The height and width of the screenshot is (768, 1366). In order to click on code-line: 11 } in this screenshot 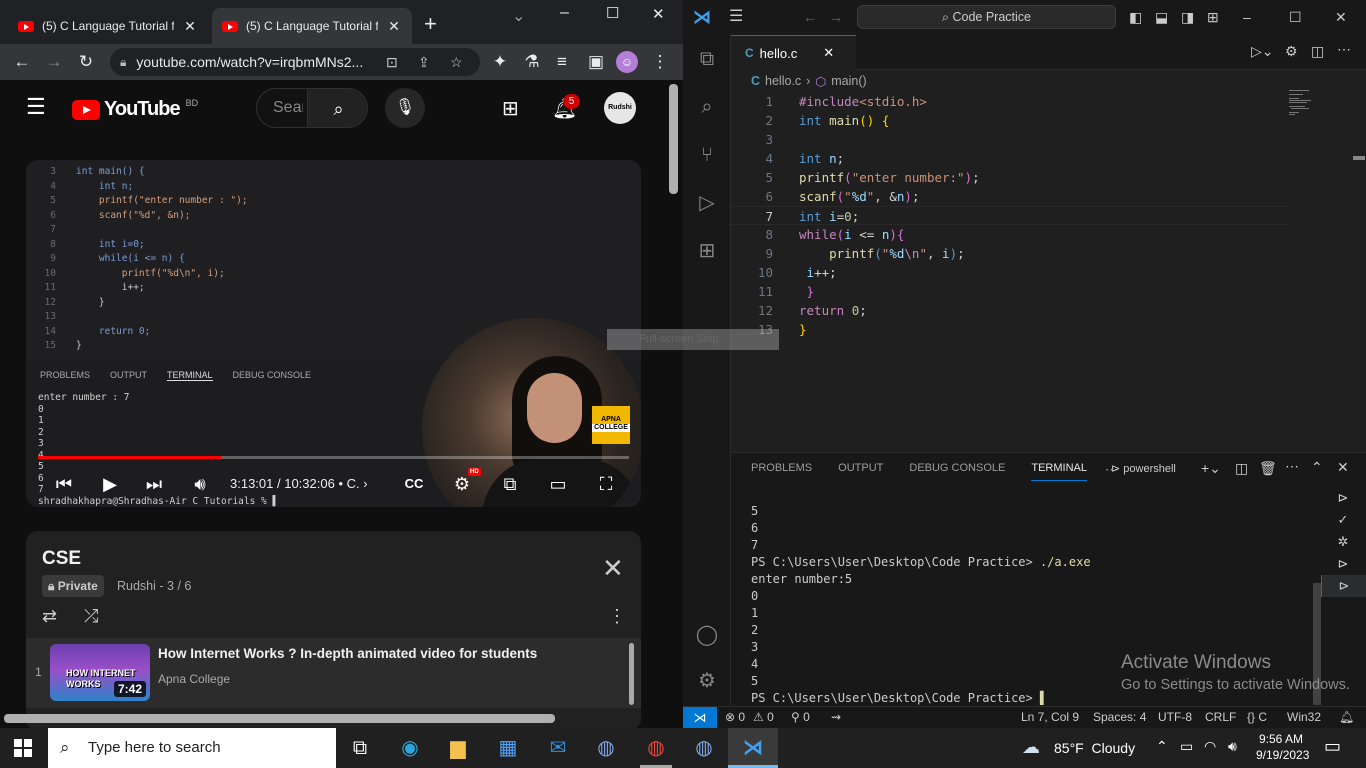, I will do `click(1011, 291)`.